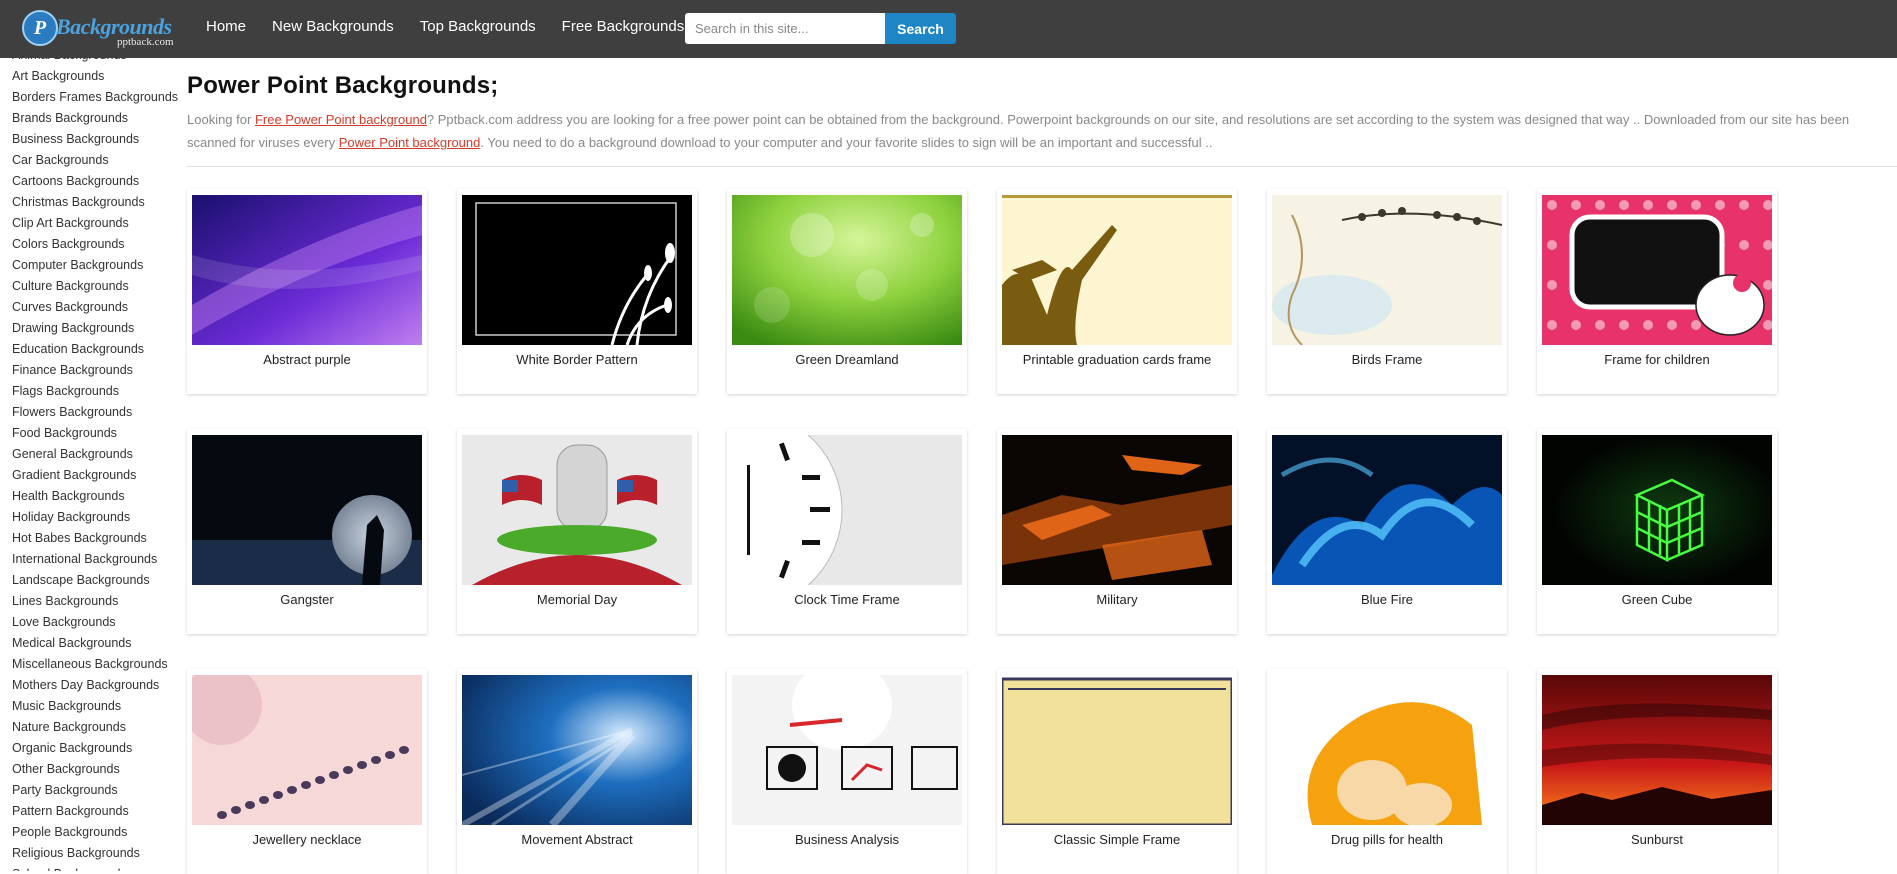 The width and height of the screenshot is (1897, 874). I want to click on sidebar-item: Landscape Backgrounds, so click(90, 580).